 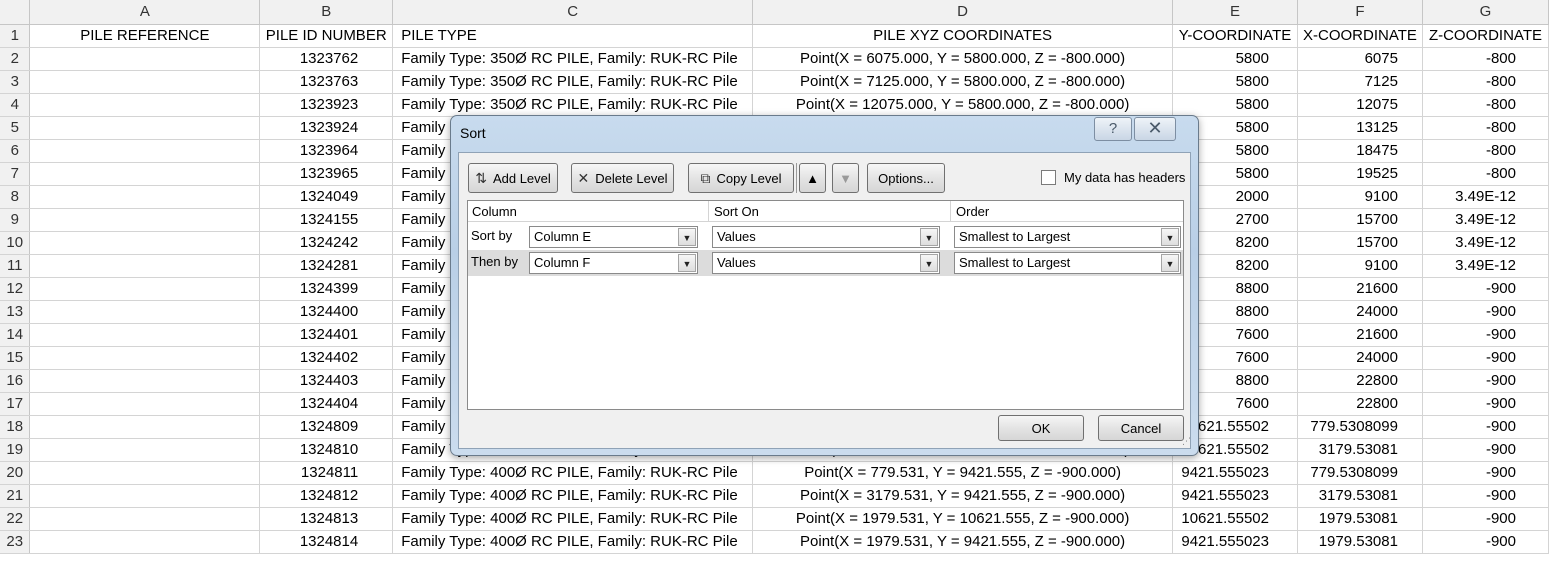 What do you see at coordinates (15, 174) in the screenshot?
I see `row-number: 7` at bounding box center [15, 174].